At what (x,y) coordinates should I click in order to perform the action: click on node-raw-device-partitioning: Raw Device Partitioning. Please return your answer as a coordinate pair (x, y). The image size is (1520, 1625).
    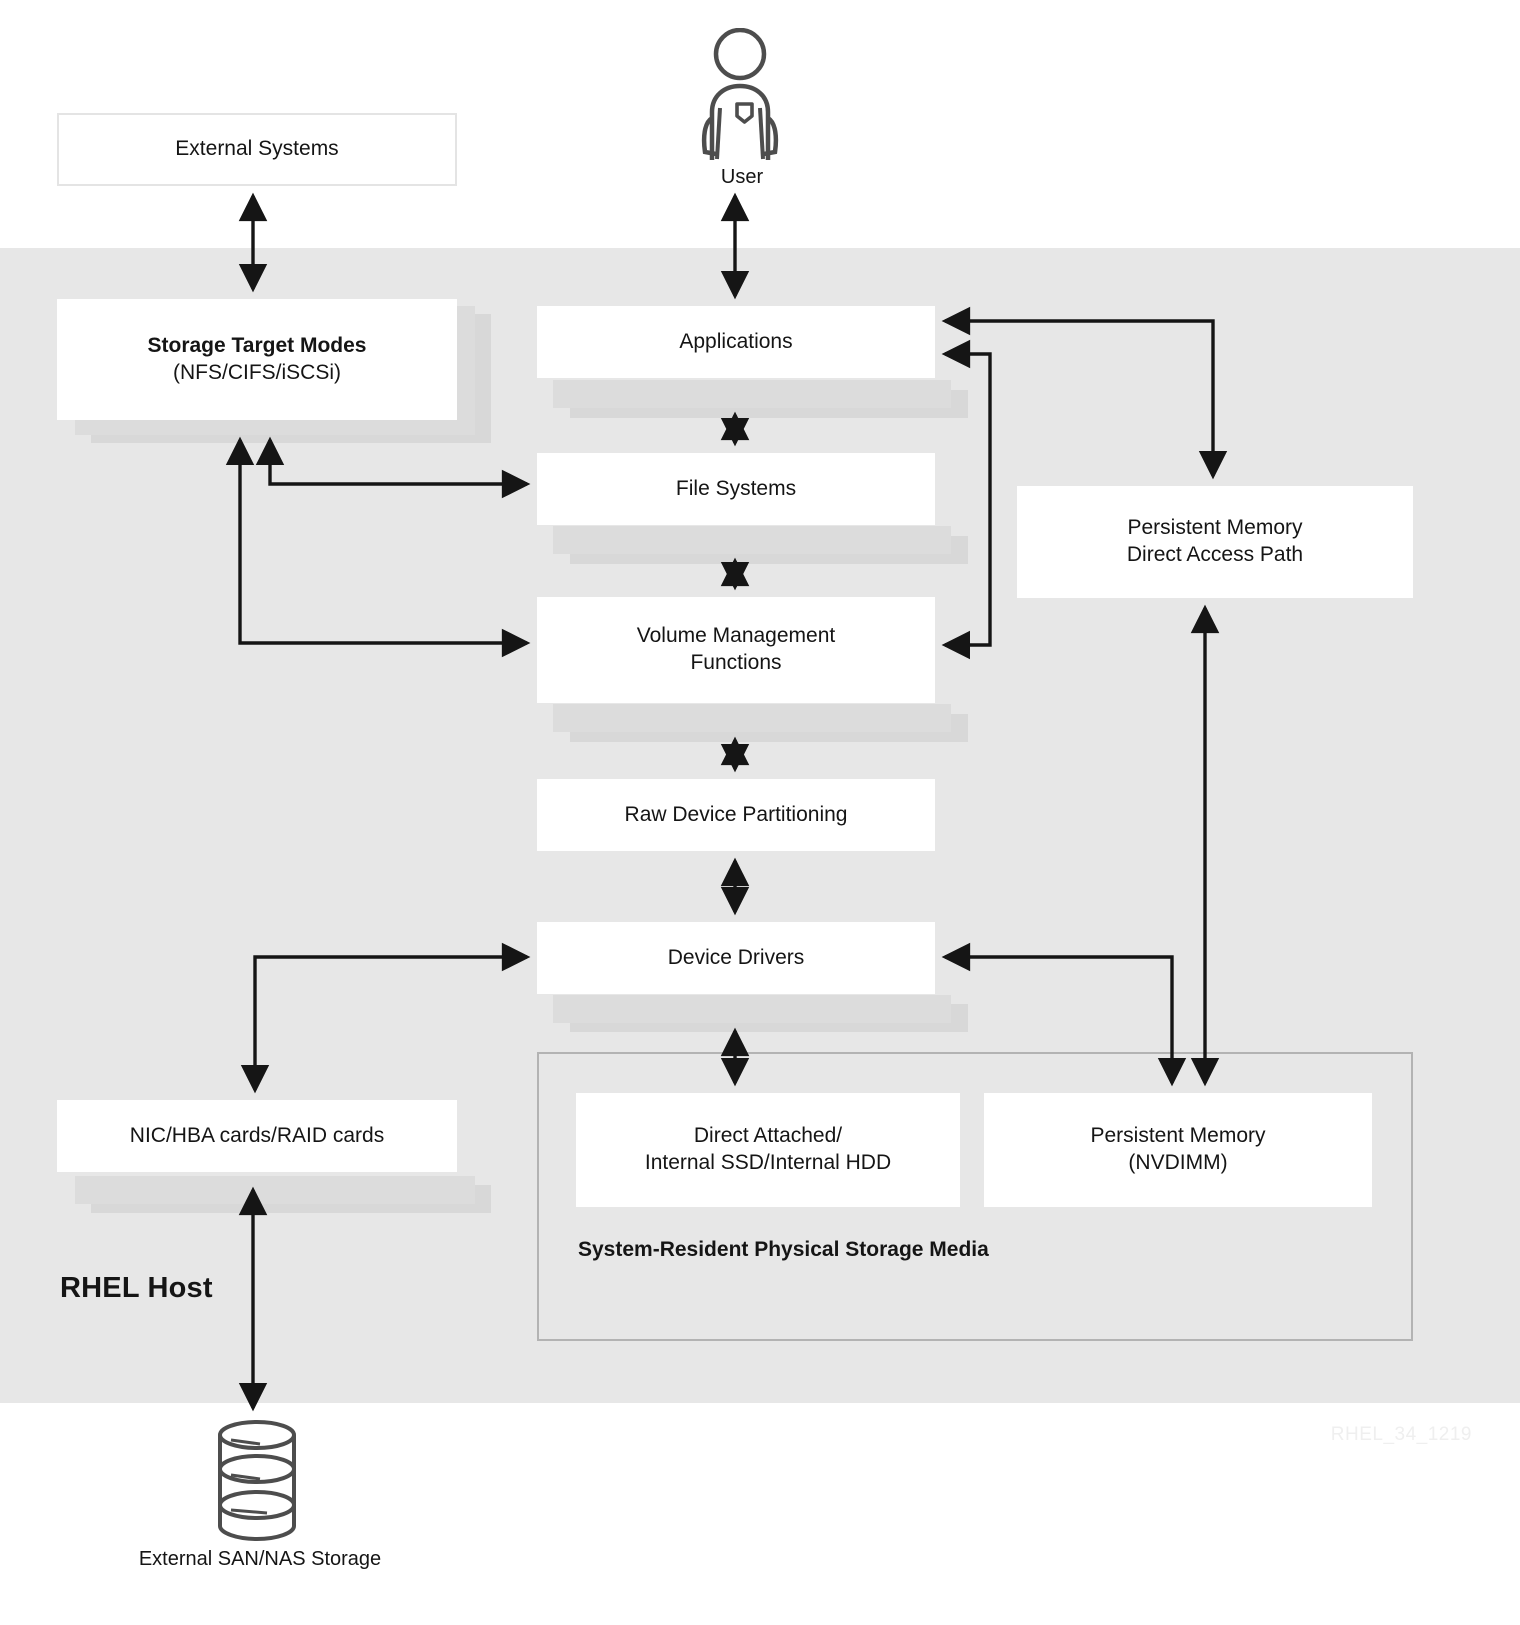
    Looking at the image, I should click on (736, 815).